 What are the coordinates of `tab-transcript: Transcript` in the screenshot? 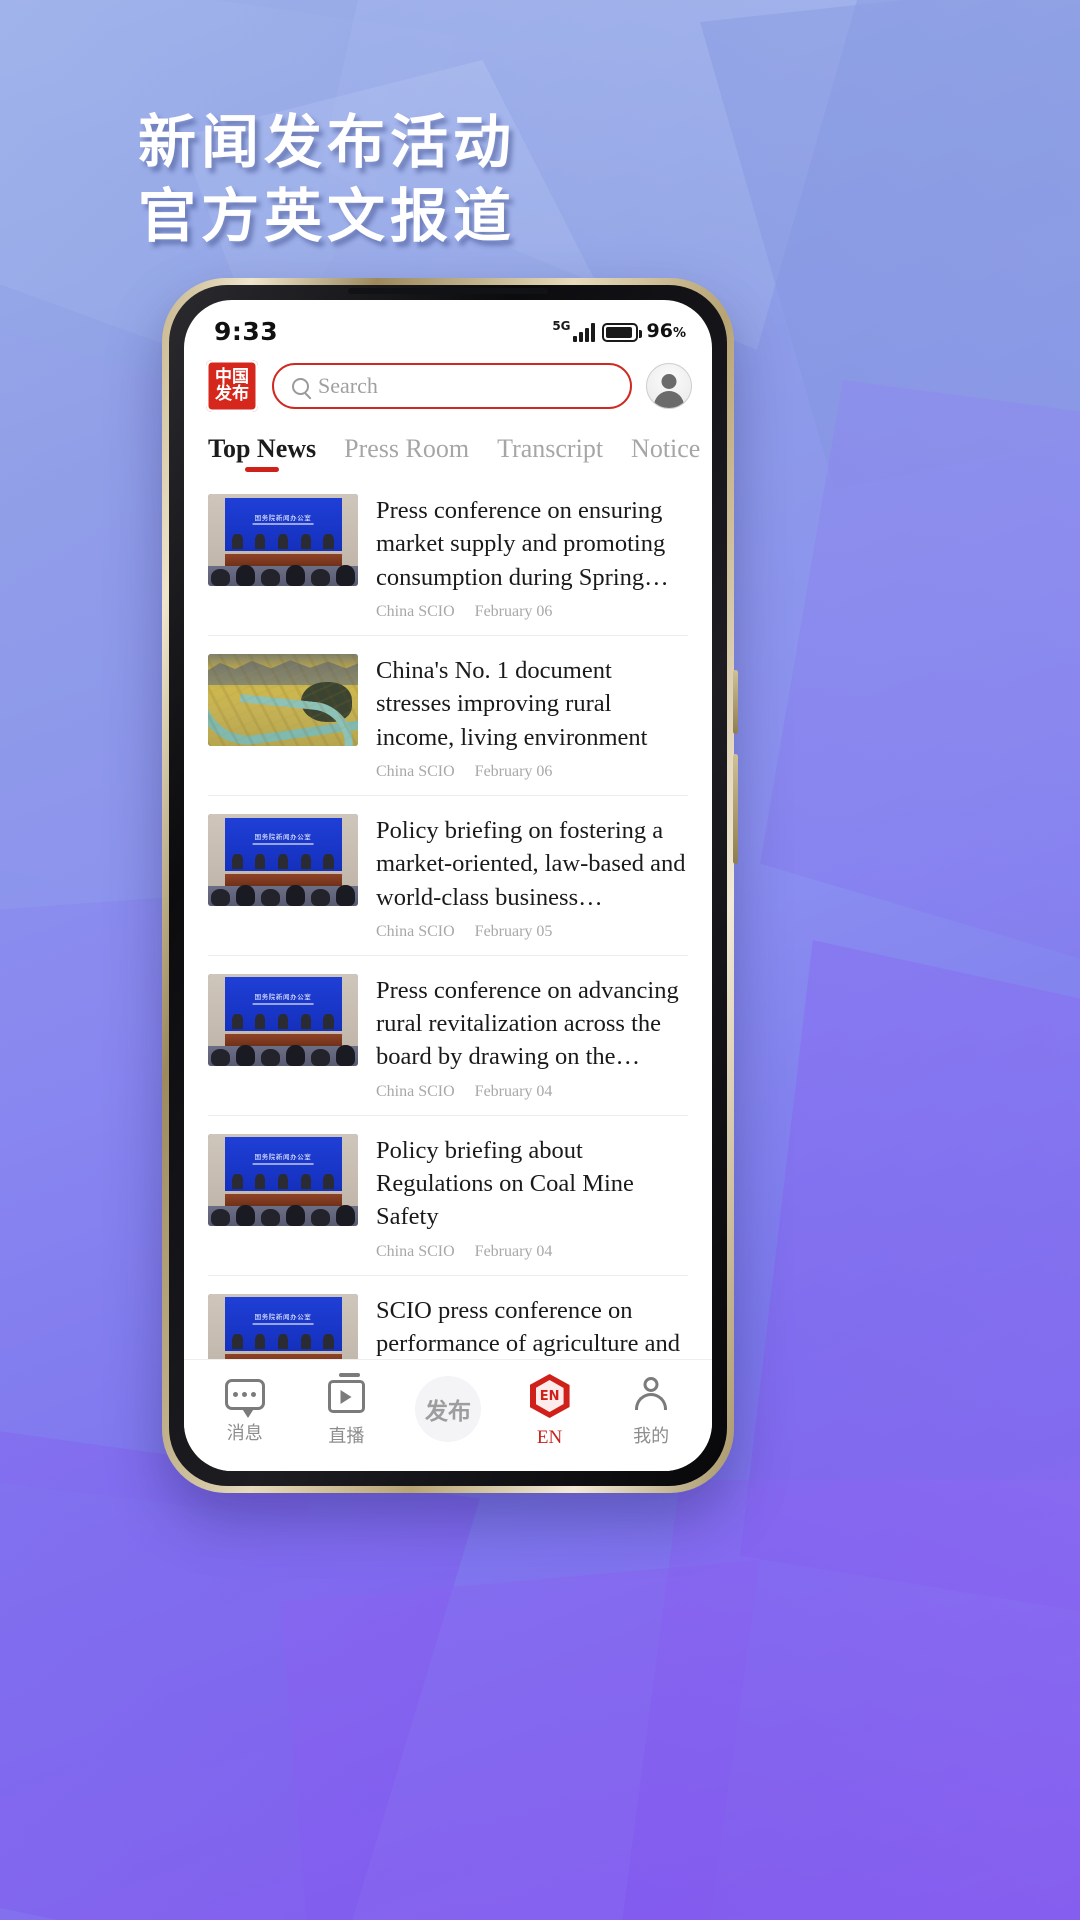 It's located at (550, 455).